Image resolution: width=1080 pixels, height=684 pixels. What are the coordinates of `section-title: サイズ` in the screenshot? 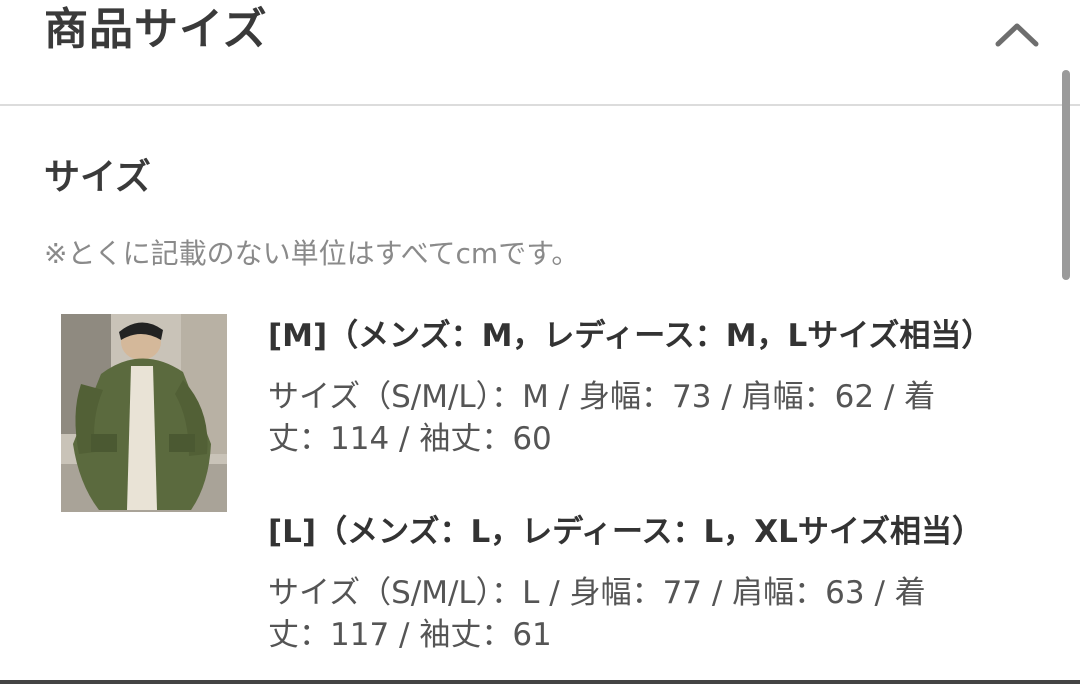 It's located at (97, 177).